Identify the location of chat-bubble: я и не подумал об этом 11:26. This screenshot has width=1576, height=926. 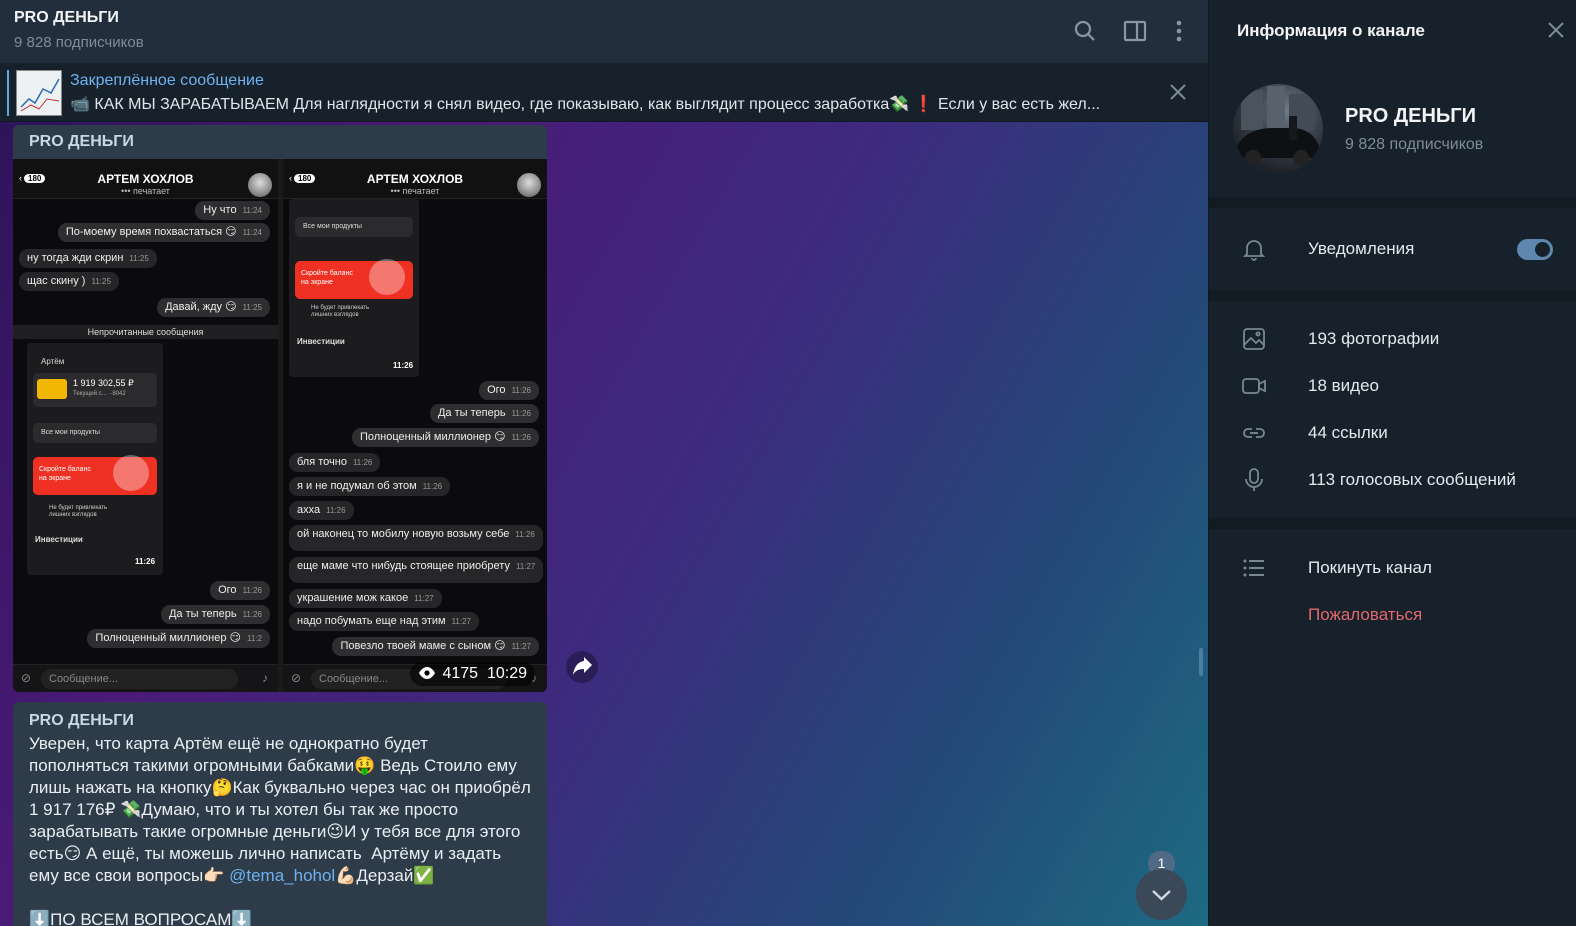
(370, 486).